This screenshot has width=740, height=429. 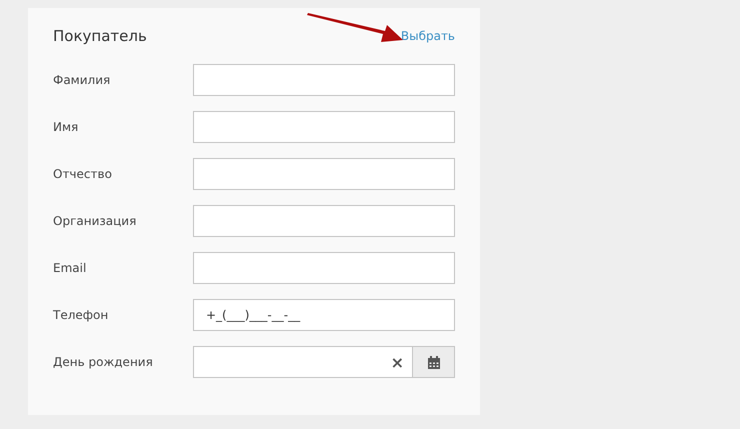 What do you see at coordinates (82, 80) in the screenshot?
I see `field-label: Фамилия` at bounding box center [82, 80].